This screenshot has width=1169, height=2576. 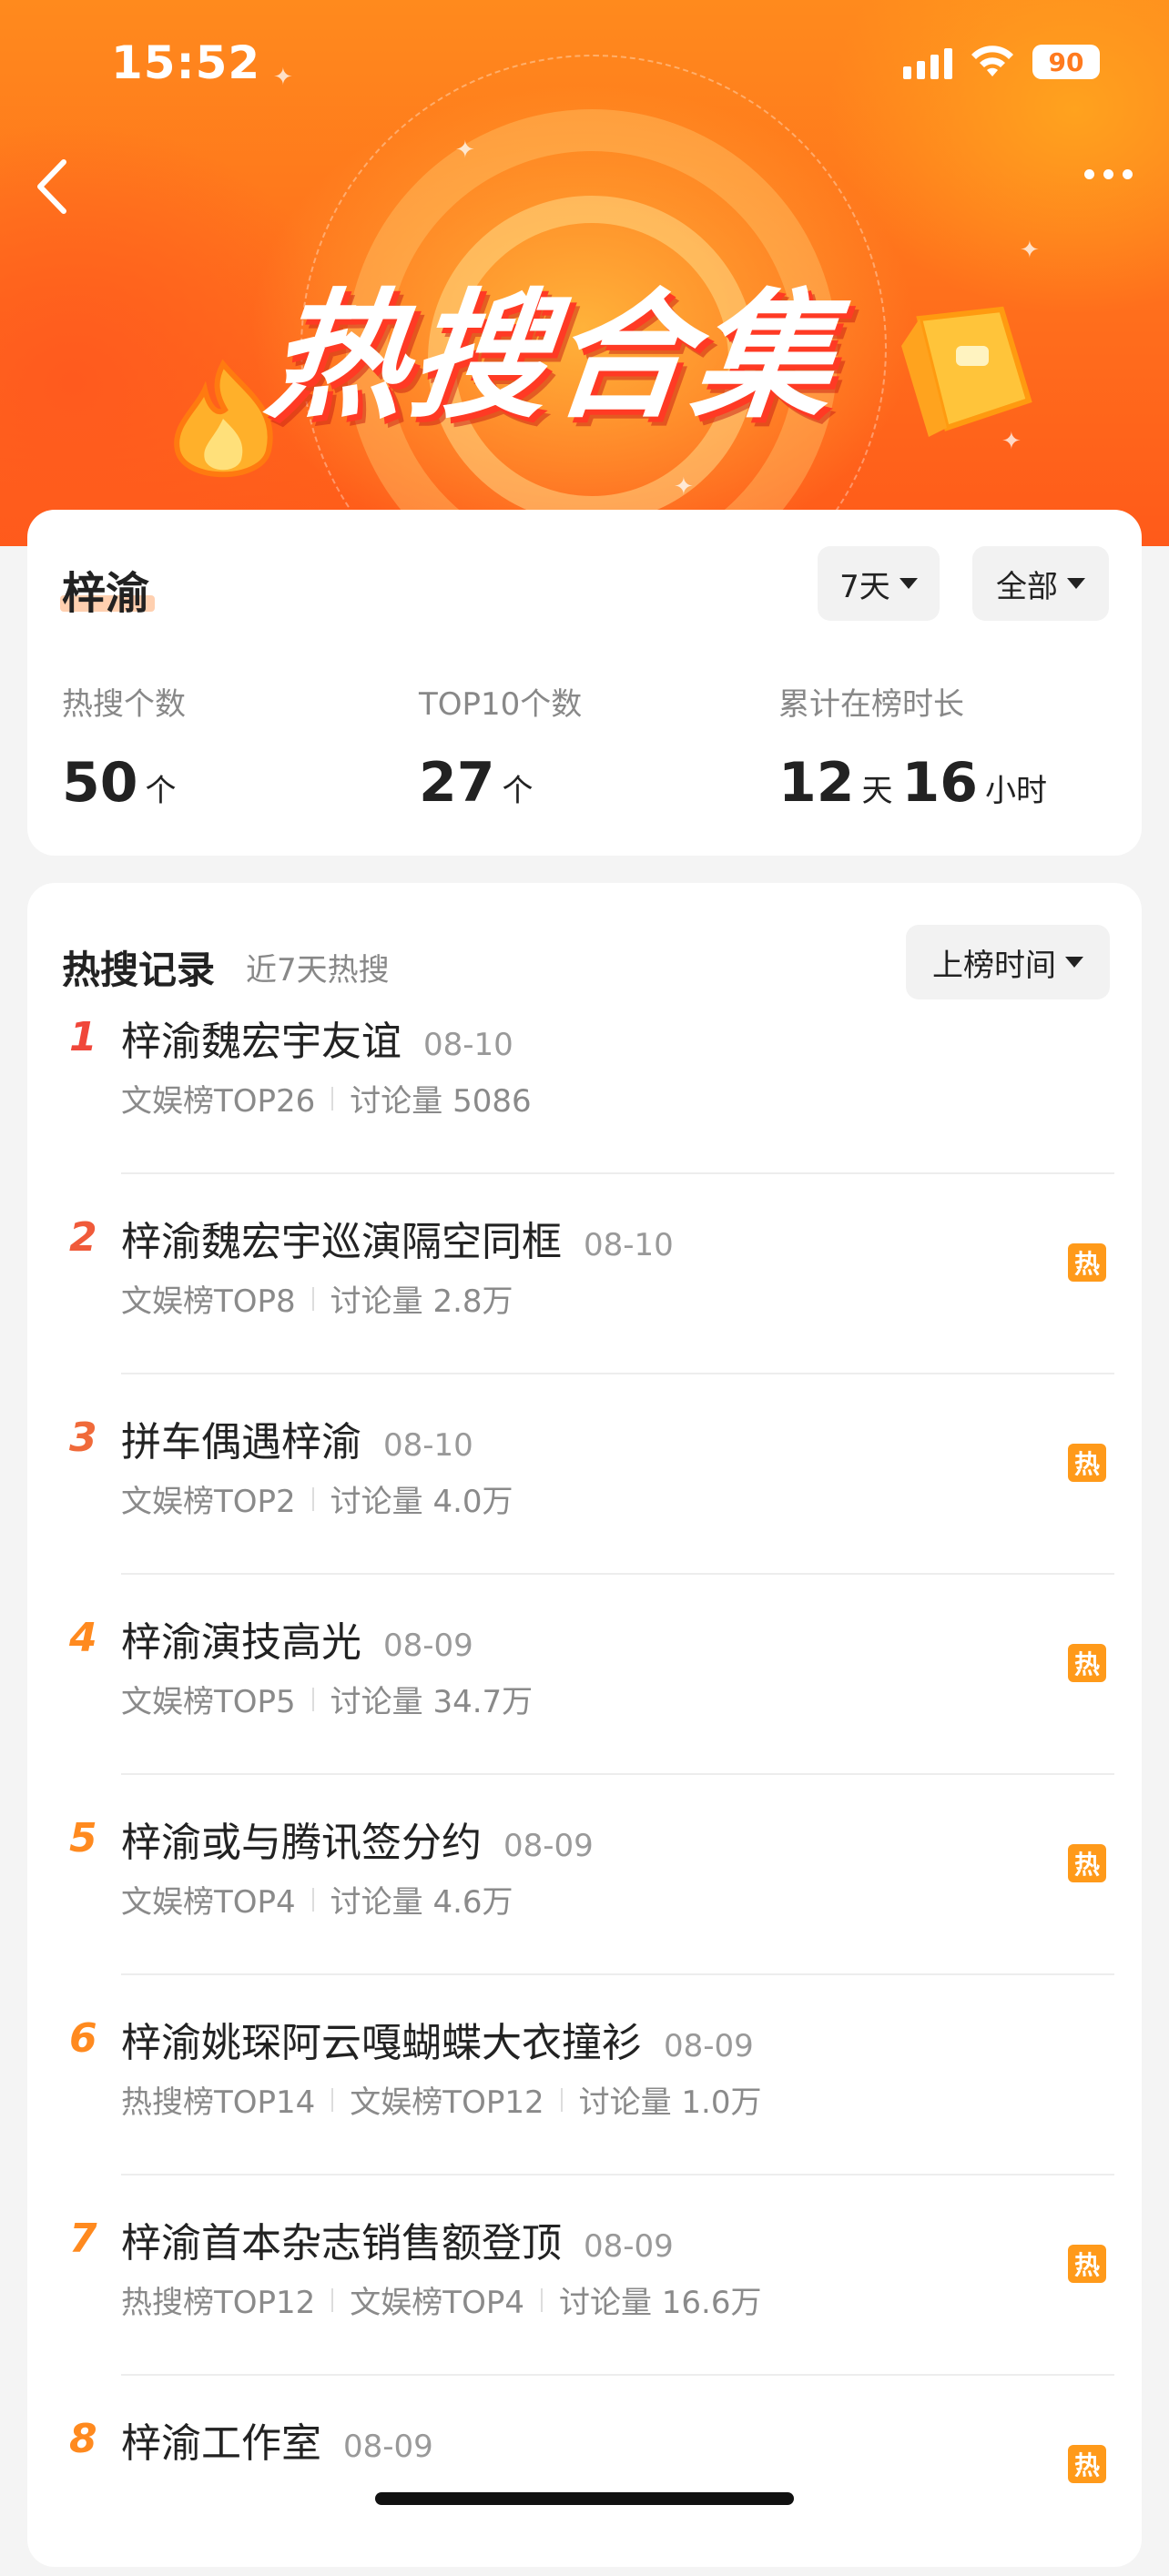 What do you see at coordinates (1027, 586) in the screenshot?
I see `scope-filter-label: 全部` at bounding box center [1027, 586].